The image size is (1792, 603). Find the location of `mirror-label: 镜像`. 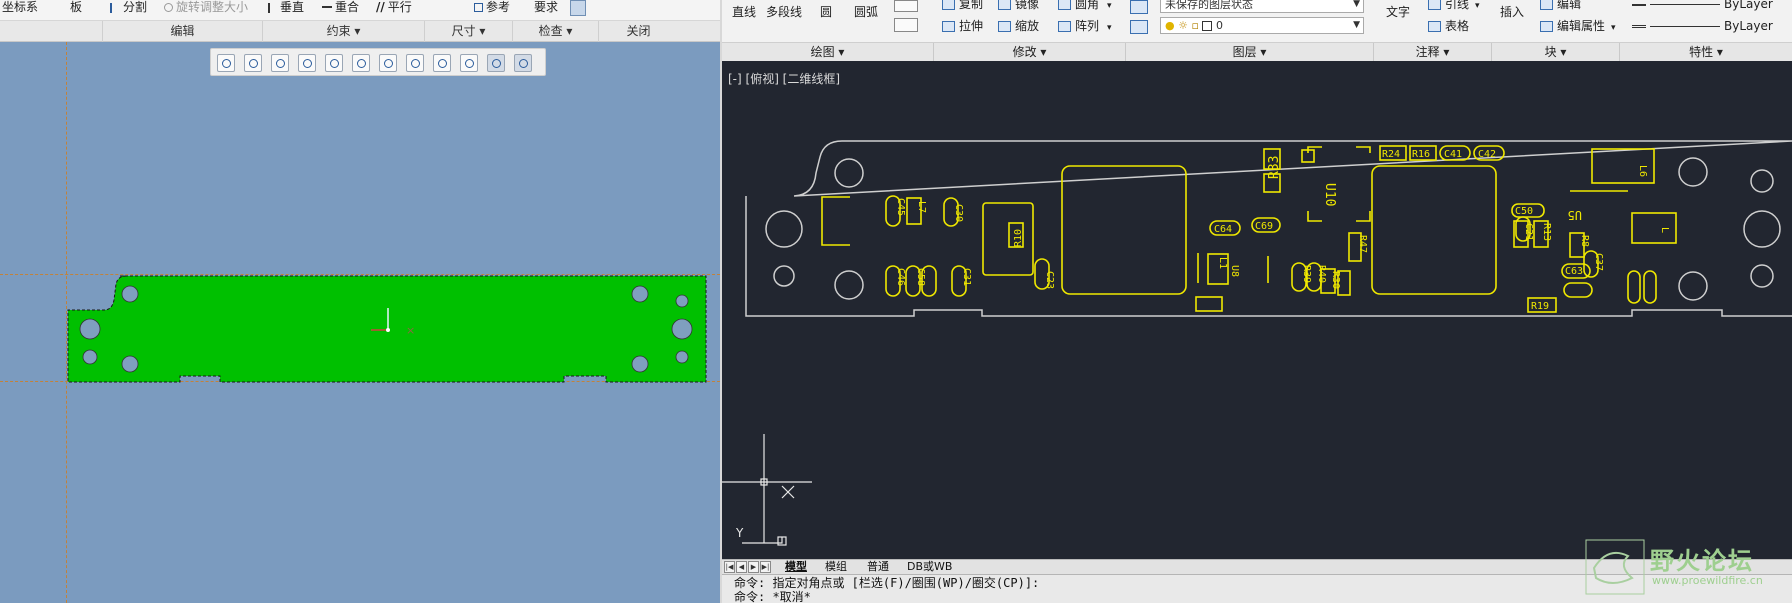

mirror-label: 镜像 is located at coordinates (1027, 5).